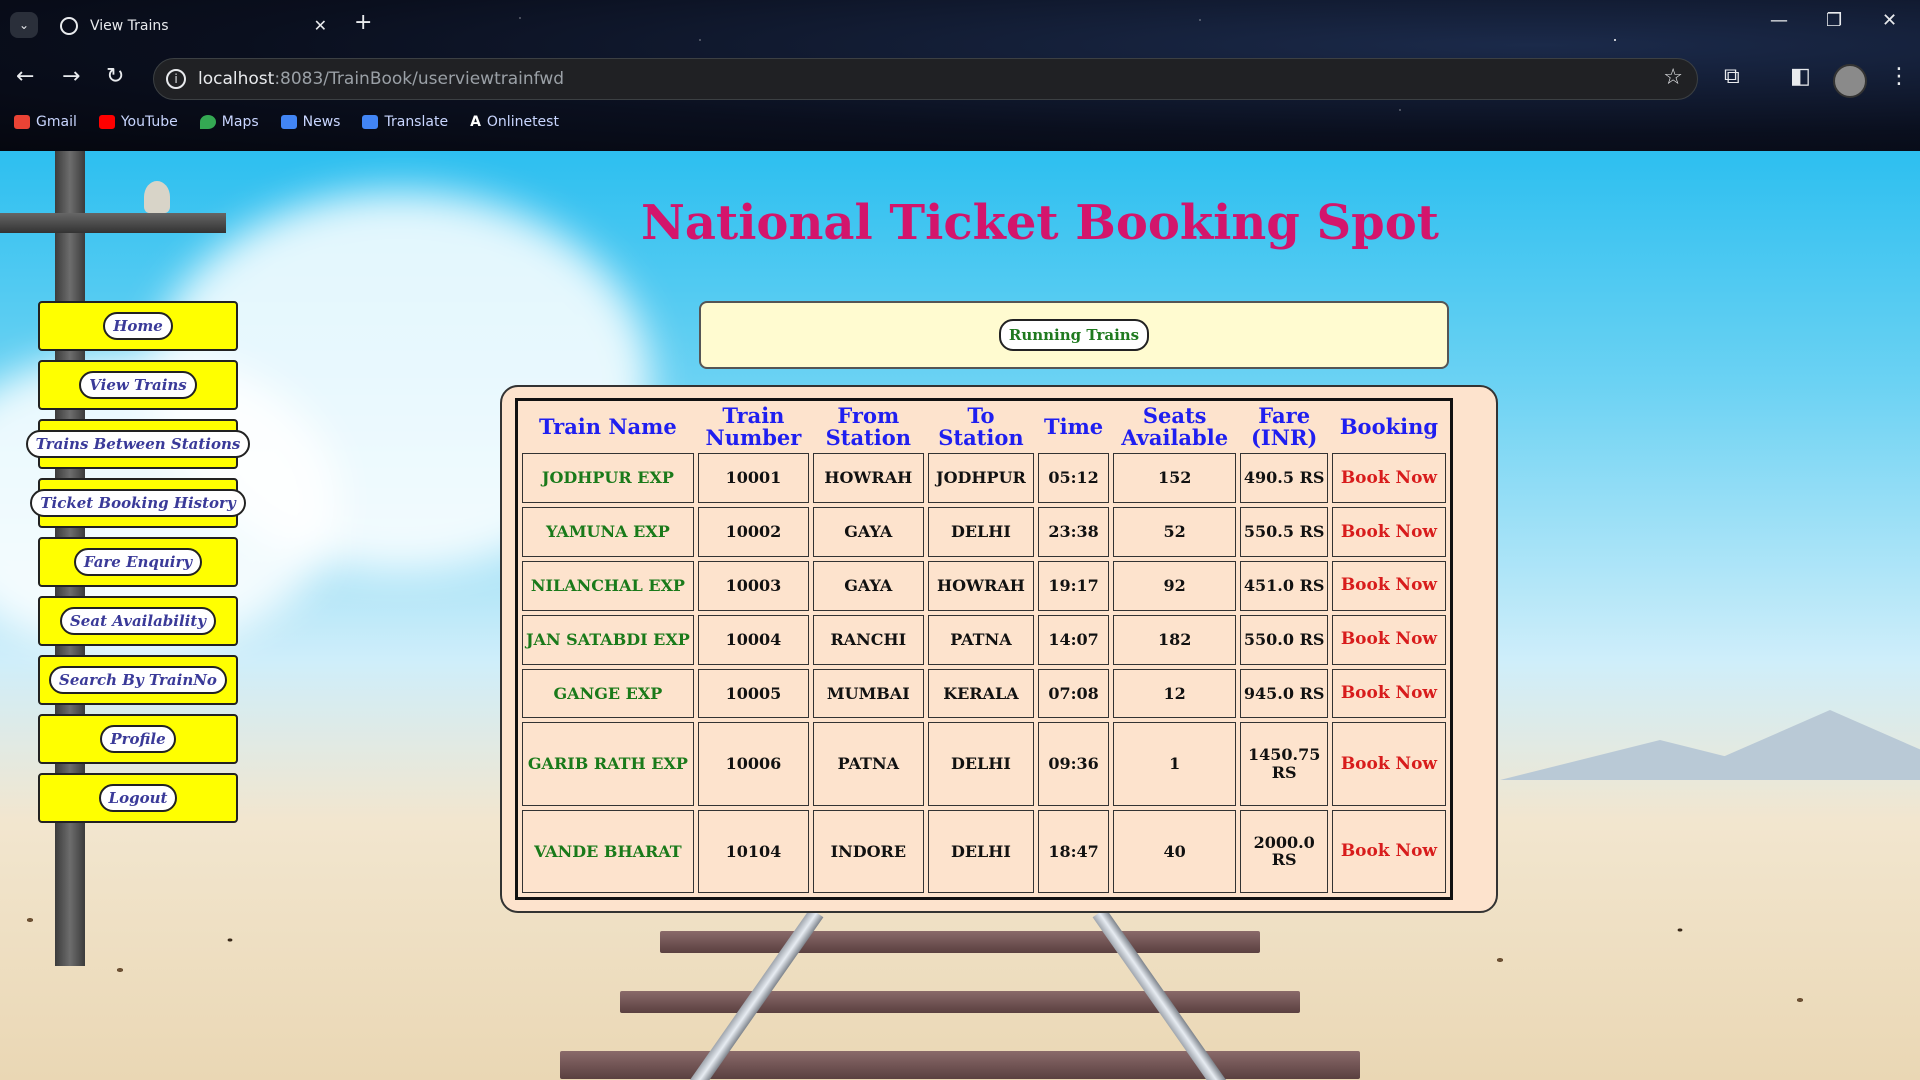 The height and width of the screenshot is (1080, 1920). What do you see at coordinates (1660, 760) in the screenshot?
I see `mountain` at bounding box center [1660, 760].